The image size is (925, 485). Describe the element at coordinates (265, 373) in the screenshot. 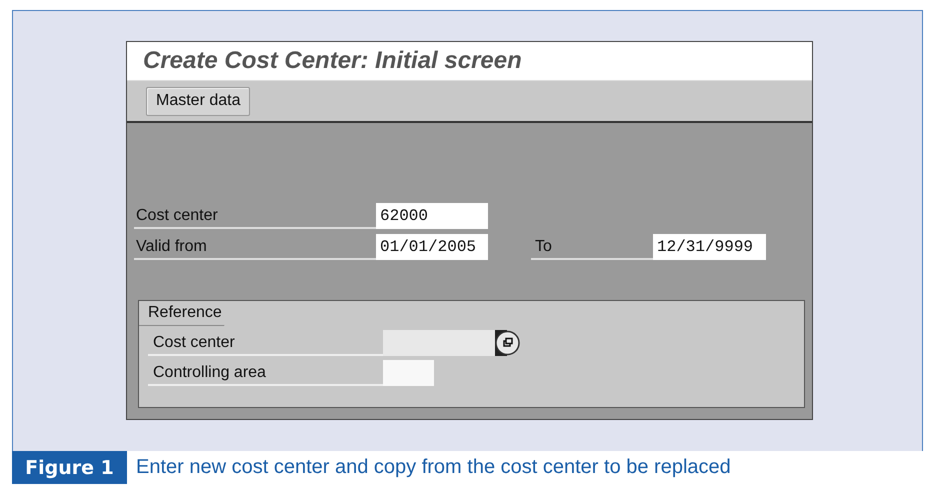

I see `field-label: Controlling area` at that location.